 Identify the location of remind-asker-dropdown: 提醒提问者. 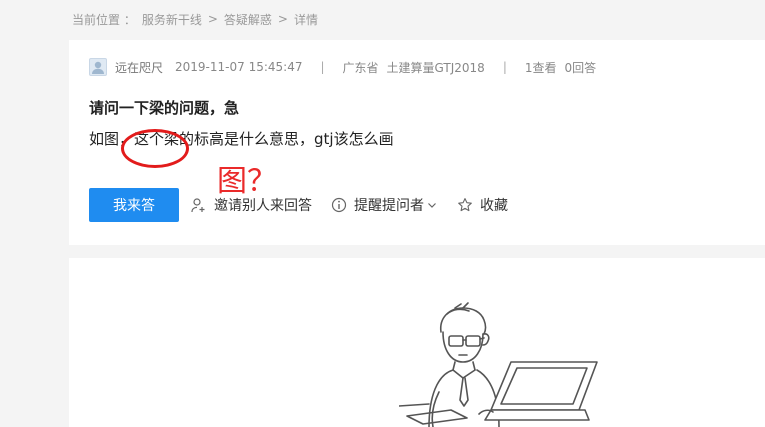
(384, 205).